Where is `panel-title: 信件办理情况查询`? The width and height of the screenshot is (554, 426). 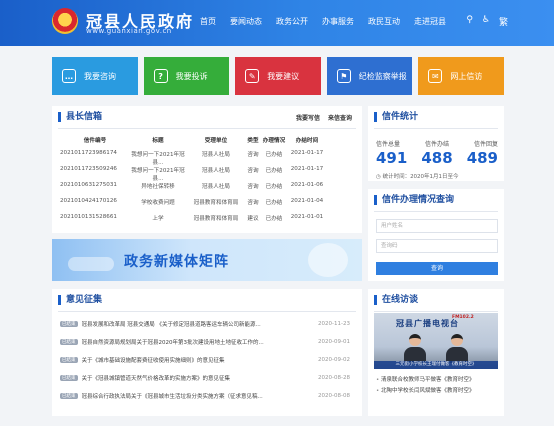
panel-title: 信件办理情况查询 is located at coordinates (414, 200).